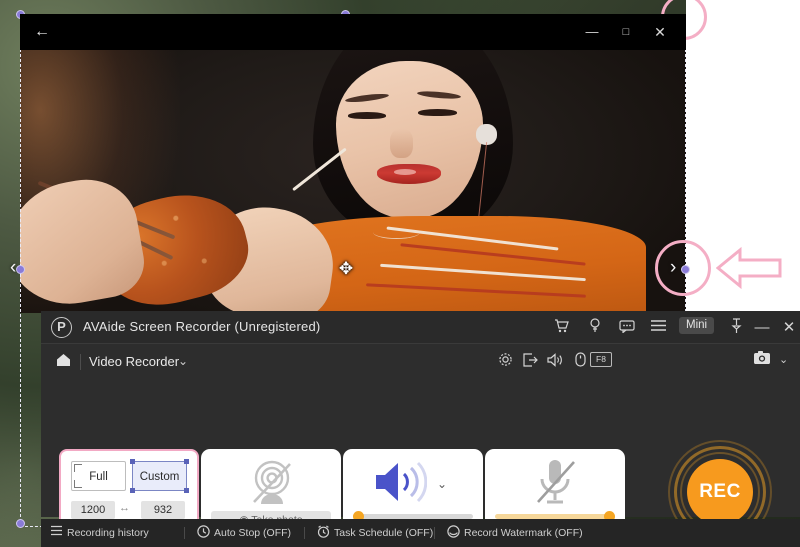 The image size is (800, 547). I want to click on custom-region-label: Custom, so click(159, 477).